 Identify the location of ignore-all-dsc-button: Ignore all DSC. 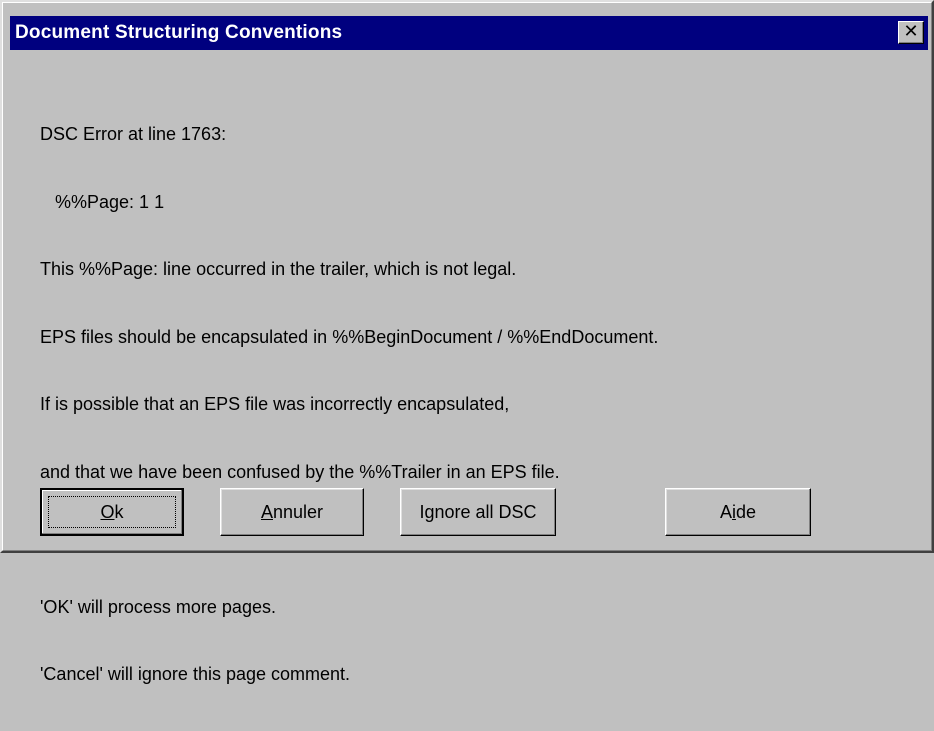
(478, 512).